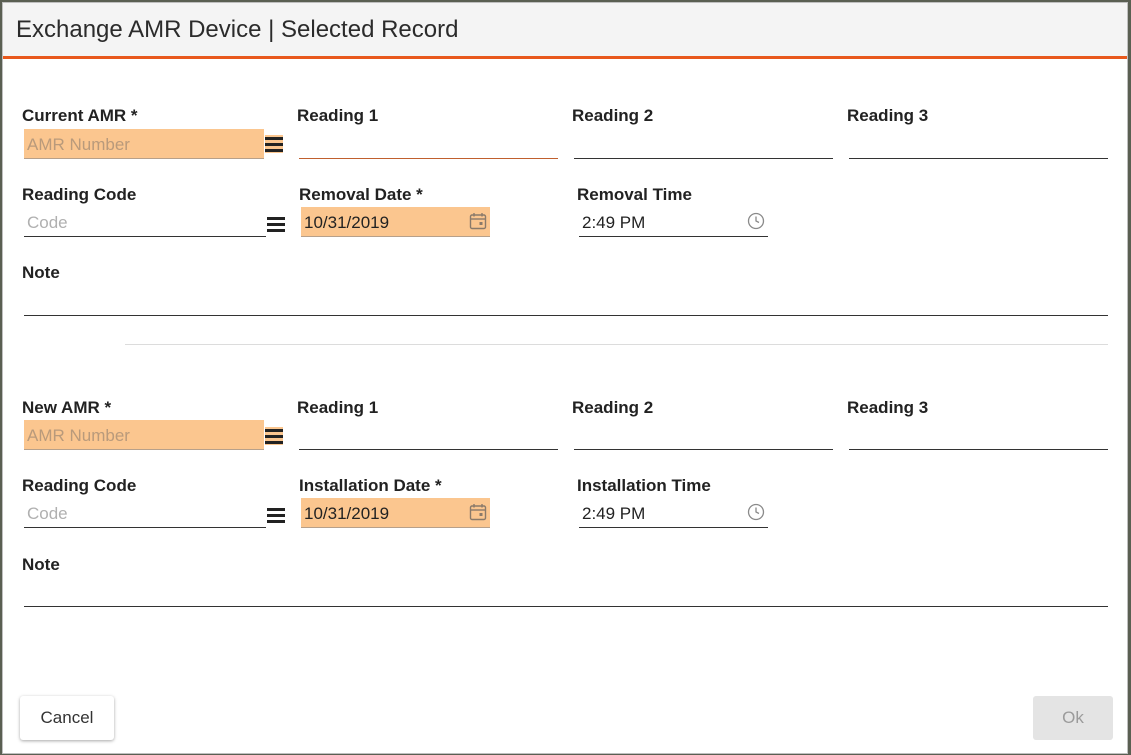  What do you see at coordinates (237, 29) in the screenshot?
I see `dialog-title: Exchange AMR Device | Selected Record` at bounding box center [237, 29].